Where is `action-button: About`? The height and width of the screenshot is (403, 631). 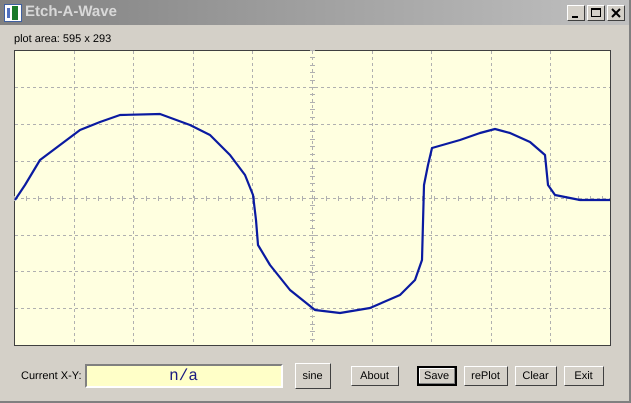 action-button: About is located at coordinates (374, 376).